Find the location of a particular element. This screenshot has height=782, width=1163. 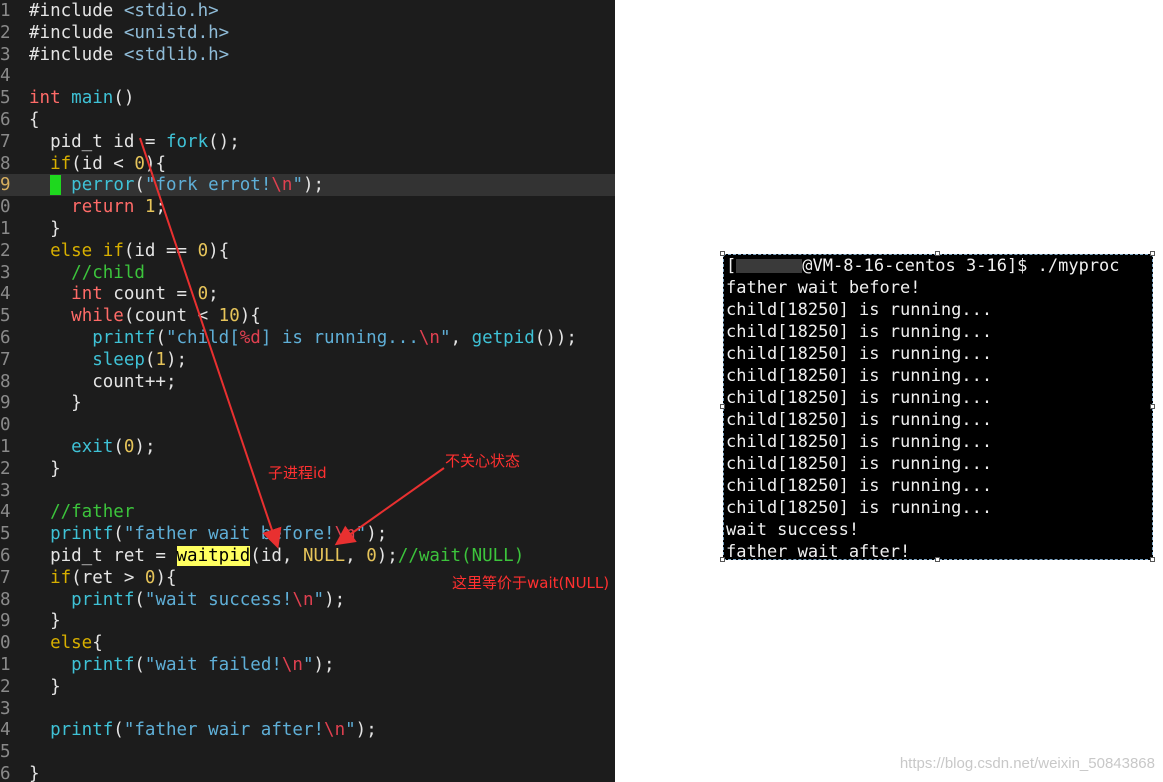

code-line: 2 else if(id == 0){ is located at coordinates (307, 251).